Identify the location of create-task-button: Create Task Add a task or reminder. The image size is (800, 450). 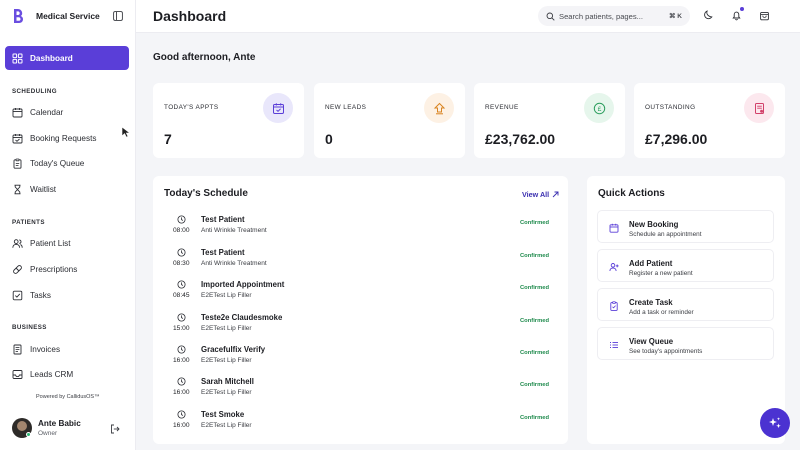
(685, 304).